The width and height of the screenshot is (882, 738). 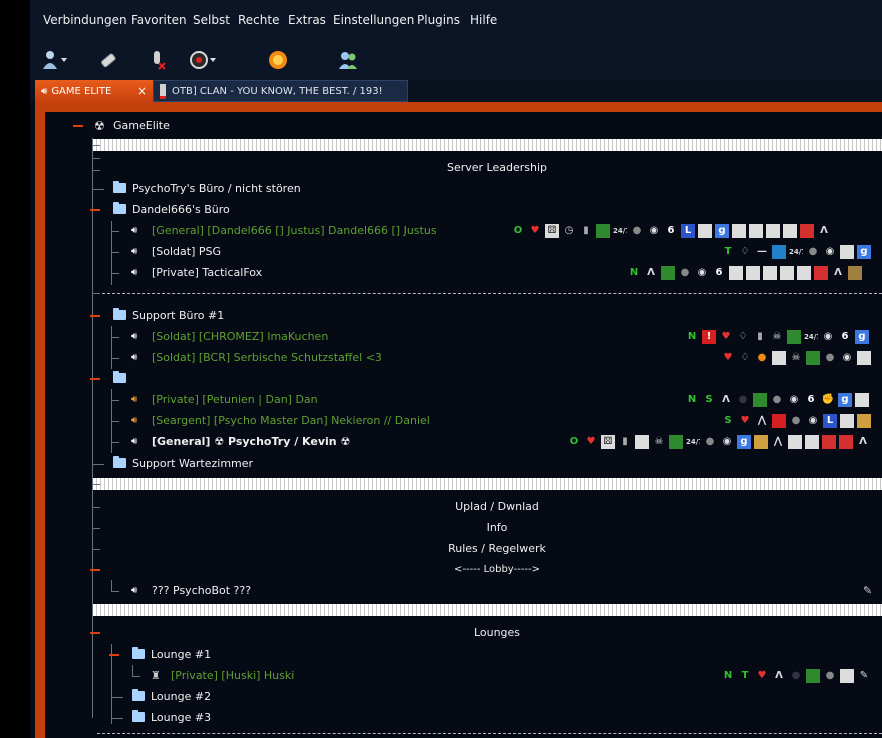 I want to click on badge-row: T ♢ — 24/7 ● ◉ g, so click(x=796, y=252).